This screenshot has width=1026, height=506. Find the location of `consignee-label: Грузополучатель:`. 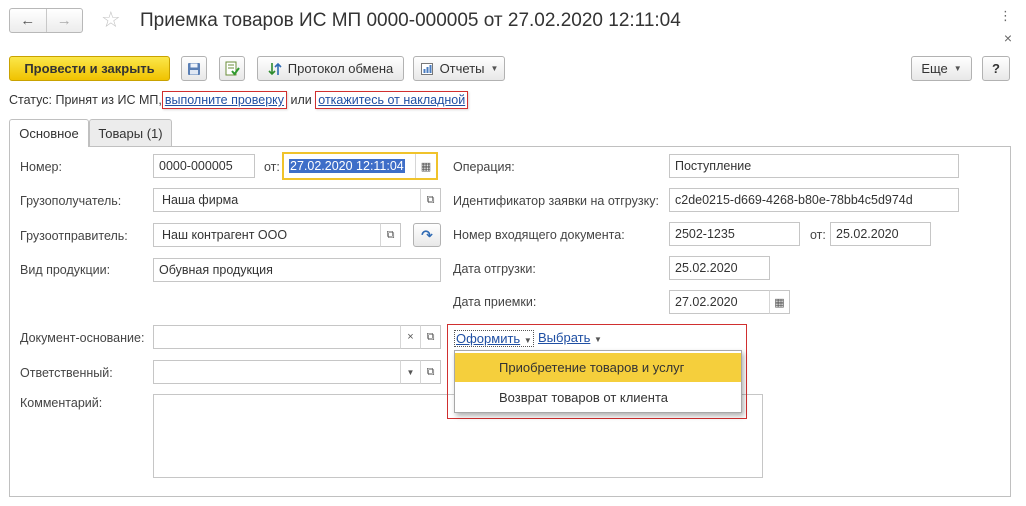

consignee-label: Грузополучатель: is located at coordinates (71, 201).